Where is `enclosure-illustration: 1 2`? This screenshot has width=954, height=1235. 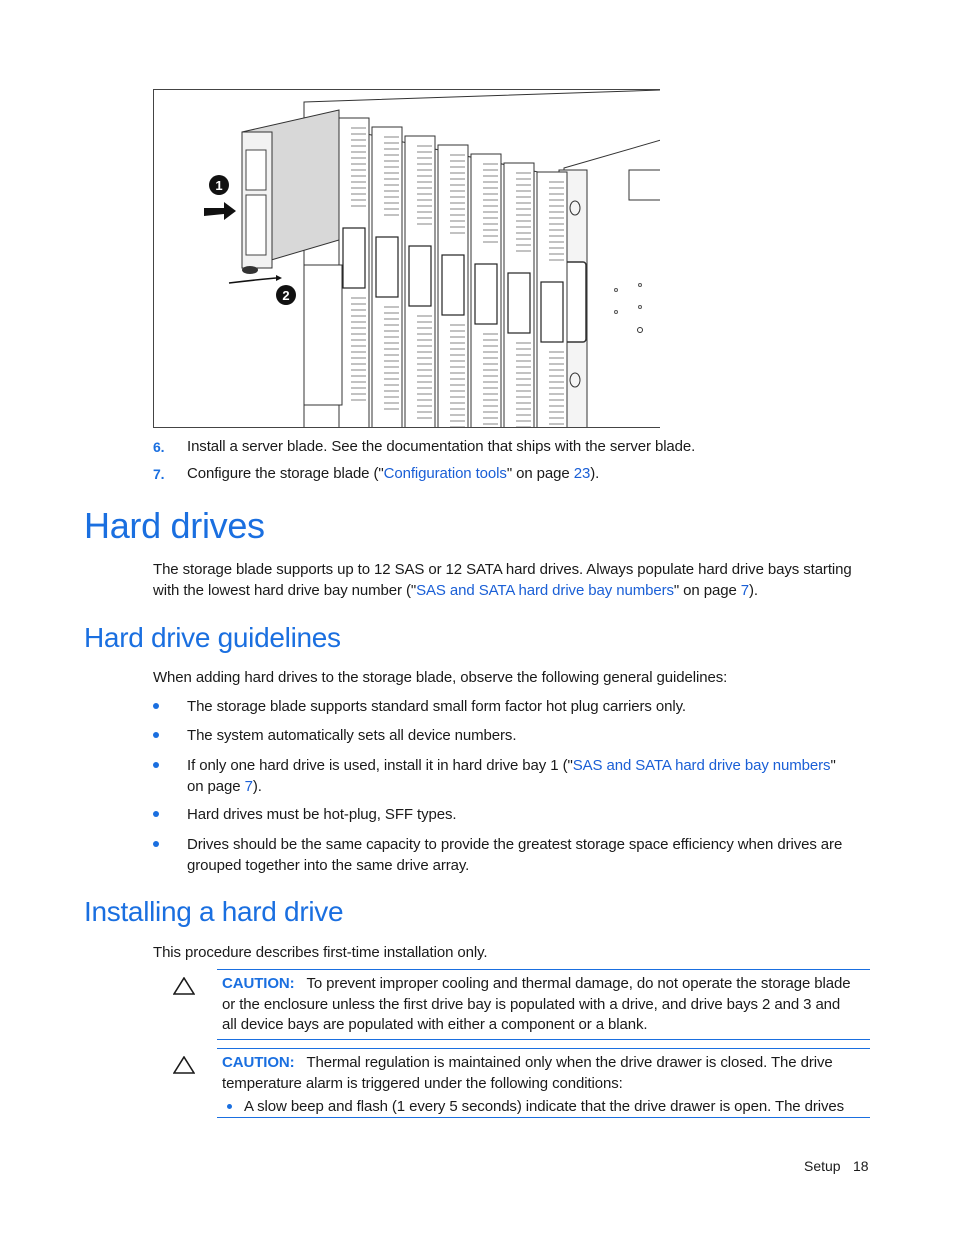
enclosure-illustration: 1 2 is located at coordinates (432, 258).